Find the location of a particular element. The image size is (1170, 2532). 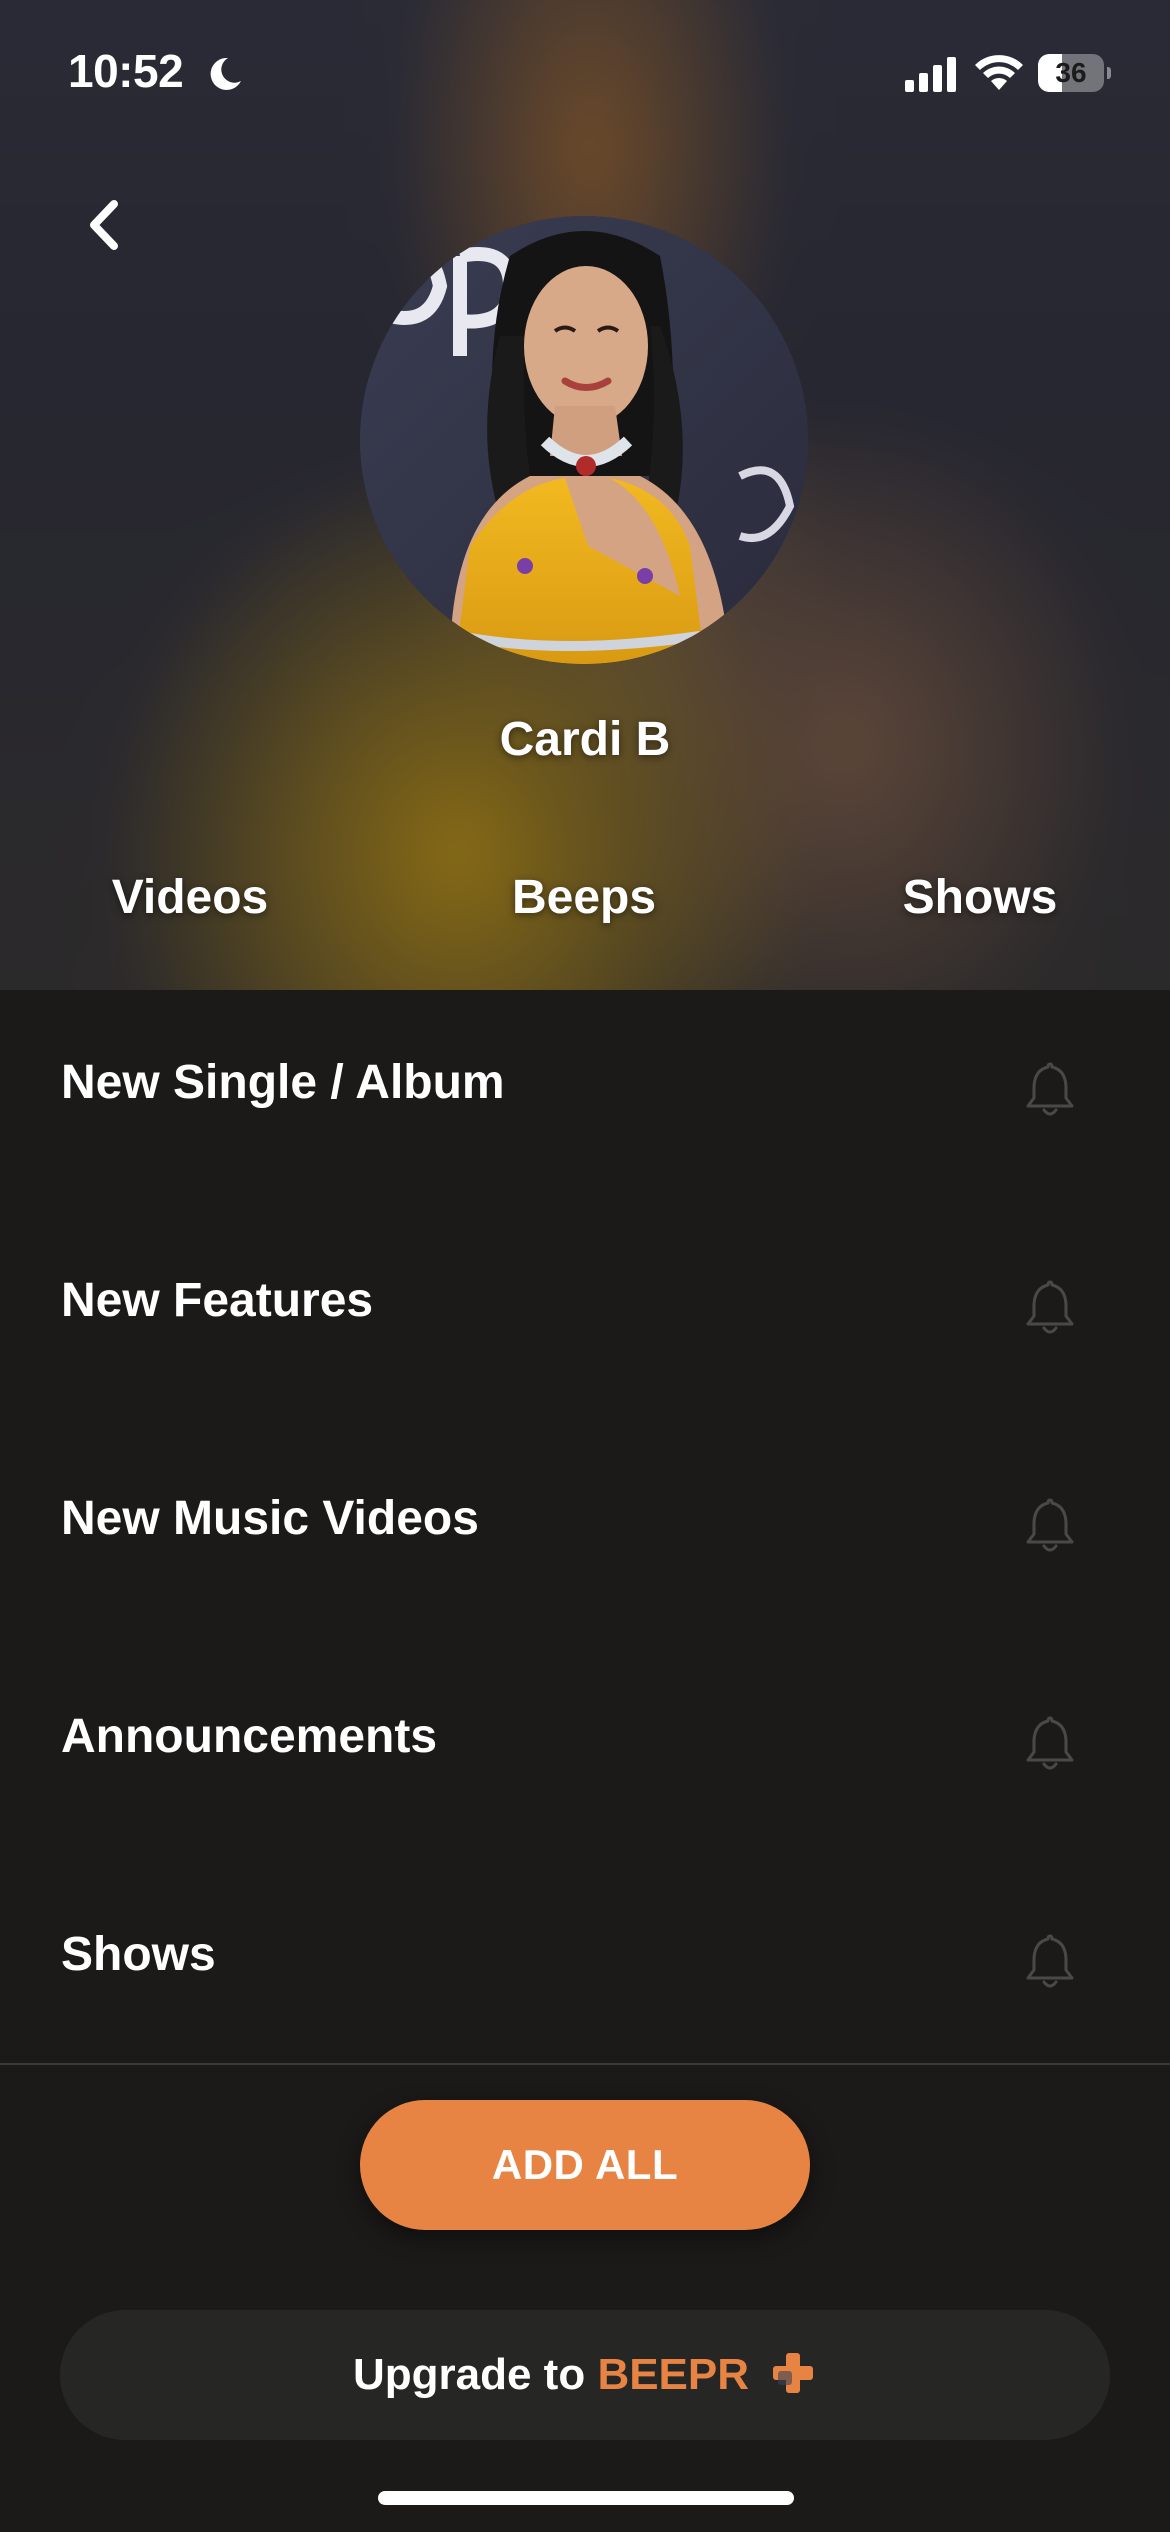

list-item-label: Shows is located at coordinates (138, 1954).